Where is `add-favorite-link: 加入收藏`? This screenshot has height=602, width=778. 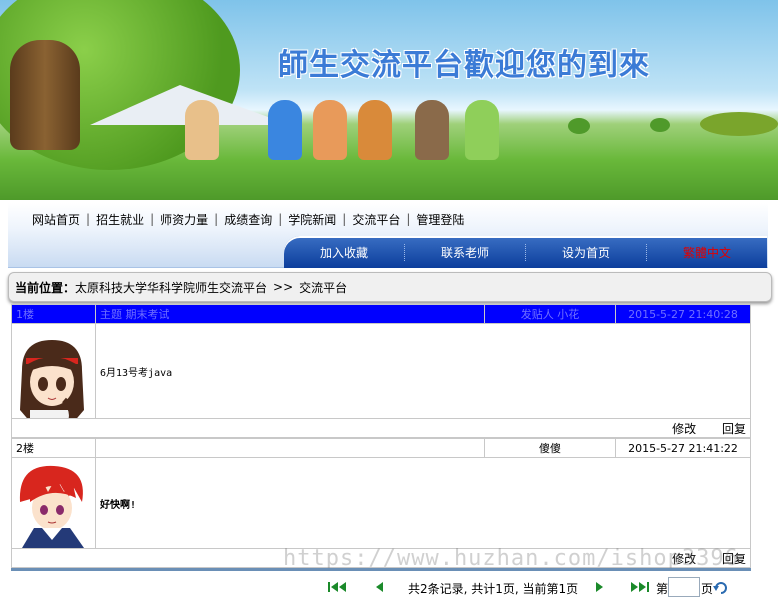
add-favorite-link: 加入收藏 is located at coordinates (344, 252).